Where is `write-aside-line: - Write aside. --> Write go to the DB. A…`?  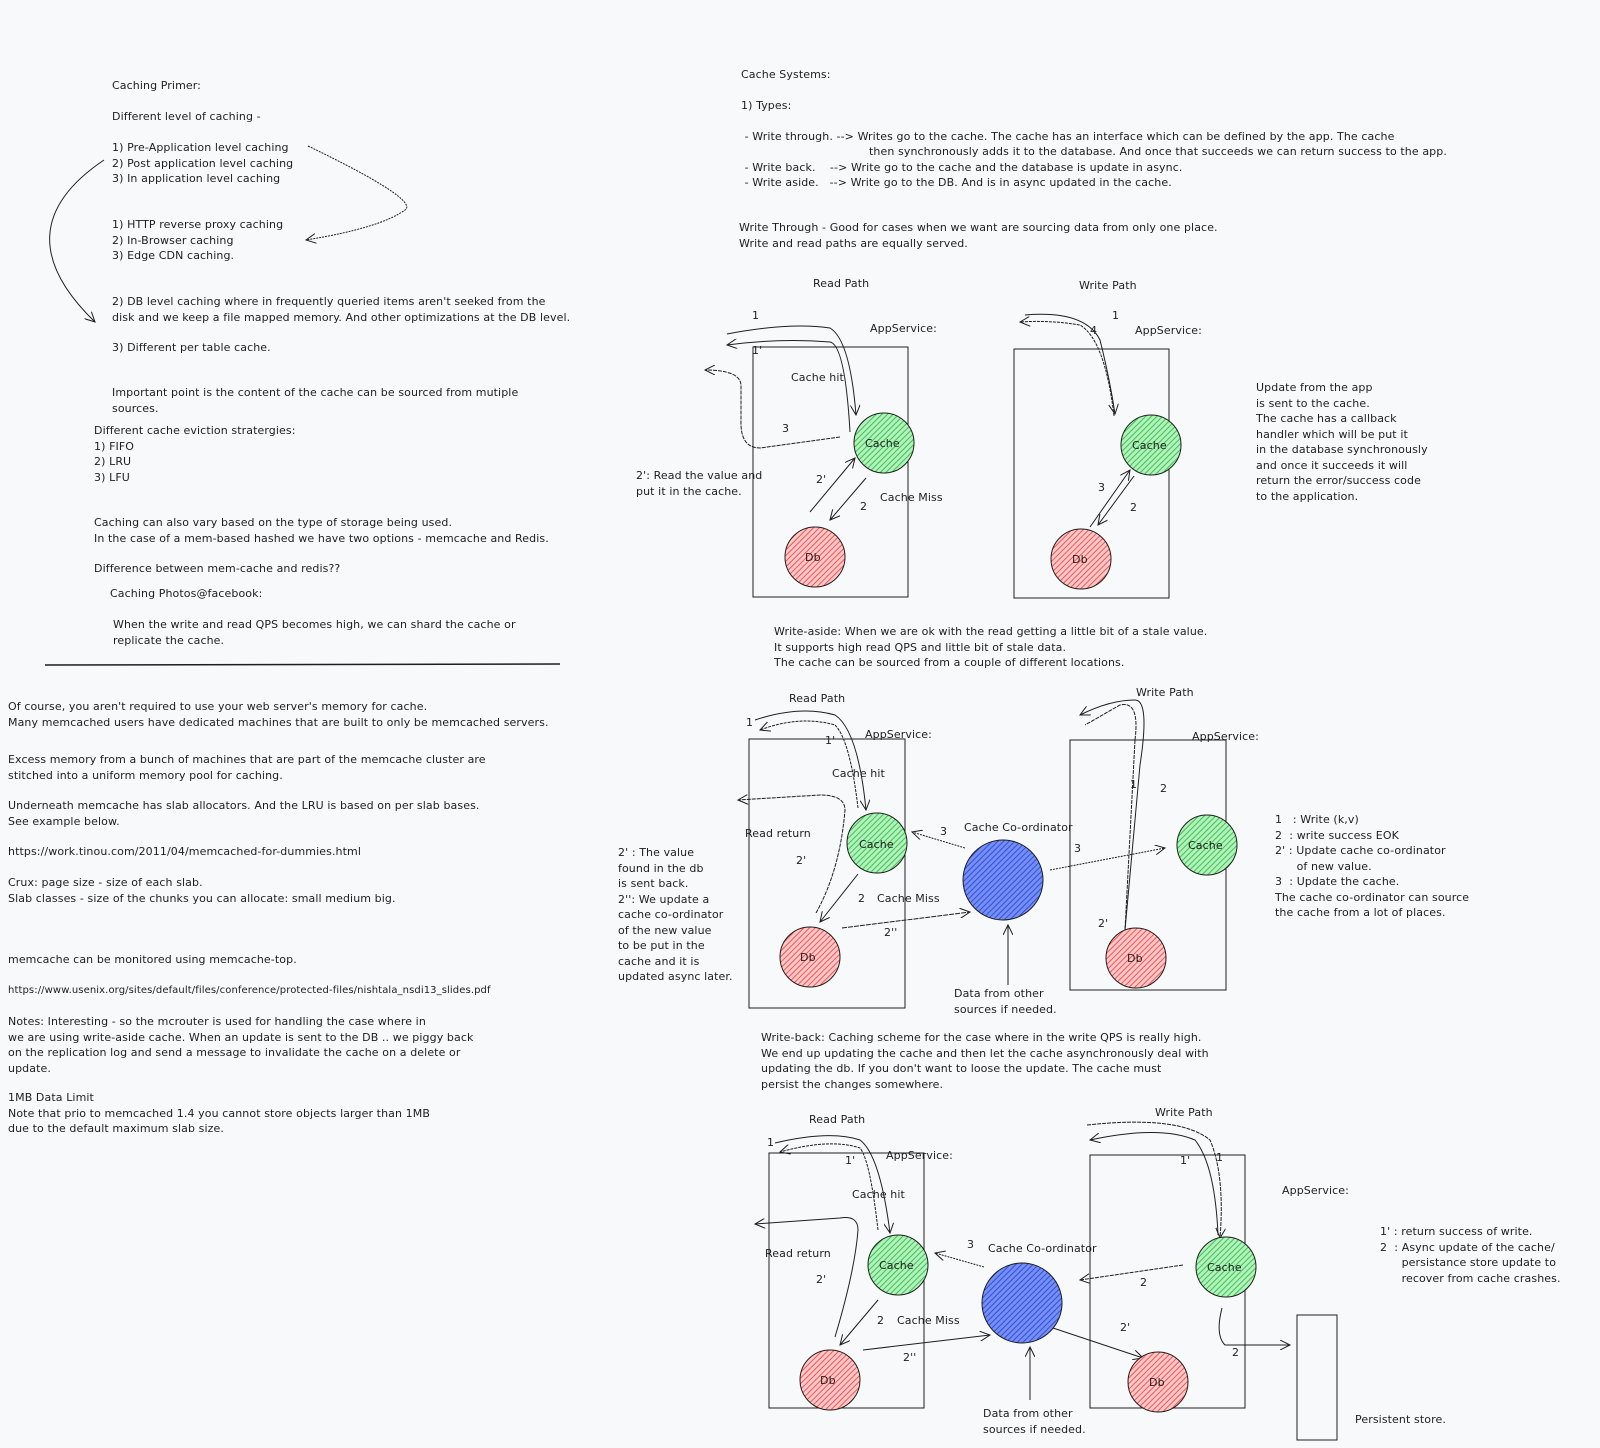 write-aside-line: - Write aside. --> Write go to the DB. A… is located at coordinates (956, 182).